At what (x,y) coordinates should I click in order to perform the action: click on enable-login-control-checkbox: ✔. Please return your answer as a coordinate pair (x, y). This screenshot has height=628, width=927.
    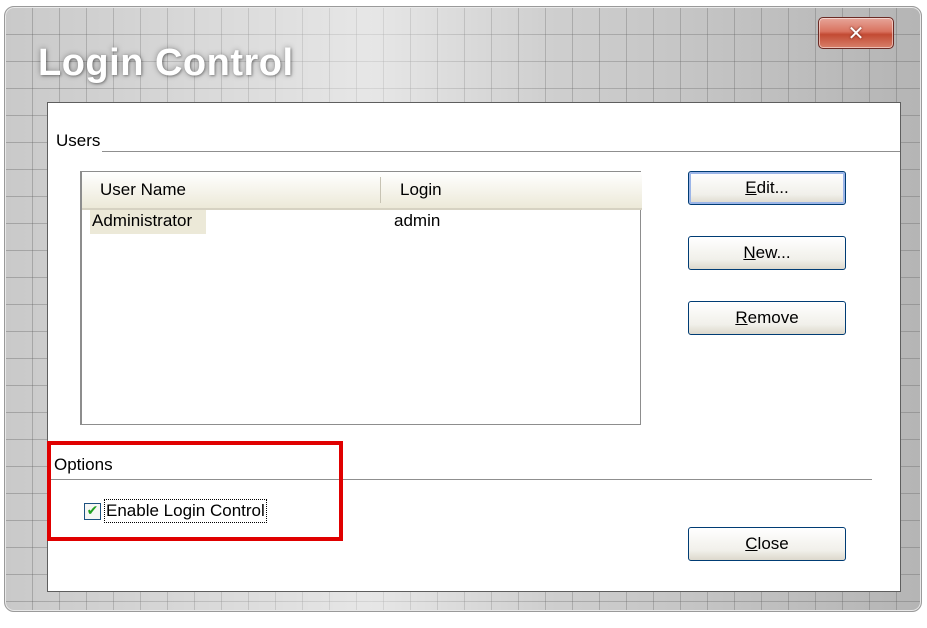
    Looking at the image, I should click on (92, 511).